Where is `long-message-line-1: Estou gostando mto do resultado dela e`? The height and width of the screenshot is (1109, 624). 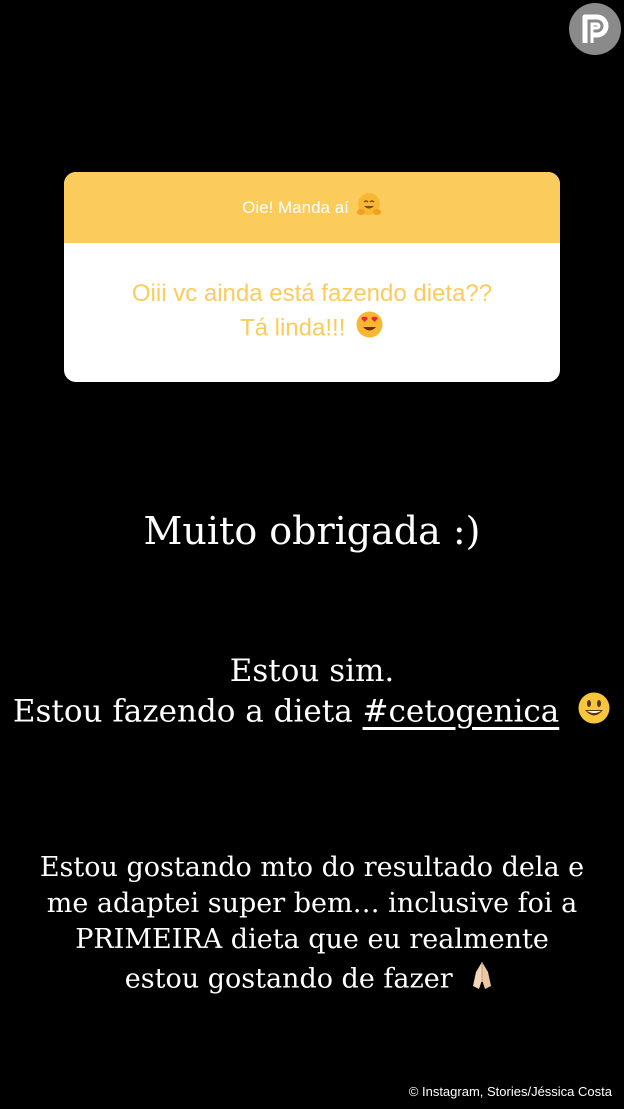
long-message-line-1: Estou gostando mto do resultado dela e is located at coordinates (312, 867).